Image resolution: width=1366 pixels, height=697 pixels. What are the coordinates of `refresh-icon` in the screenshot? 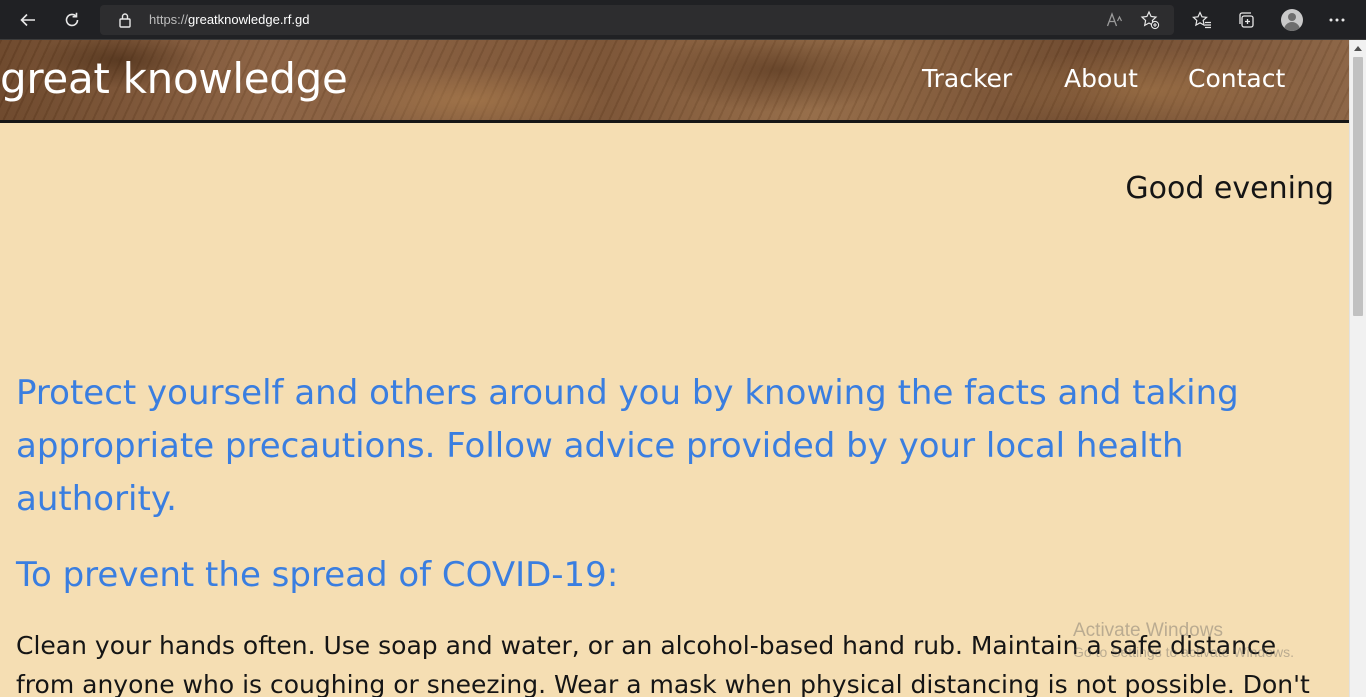 It's located at (72, 20).